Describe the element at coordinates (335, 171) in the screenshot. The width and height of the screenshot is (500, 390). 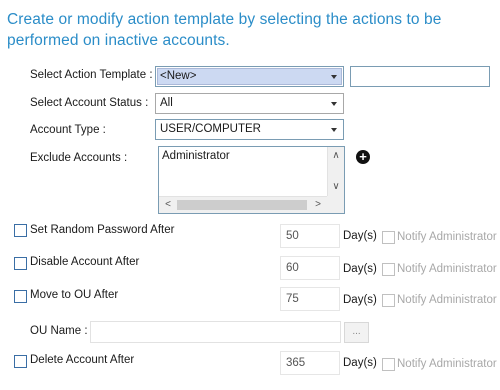
I see `vertical-scrollbar: ∧ ∨` at that location.